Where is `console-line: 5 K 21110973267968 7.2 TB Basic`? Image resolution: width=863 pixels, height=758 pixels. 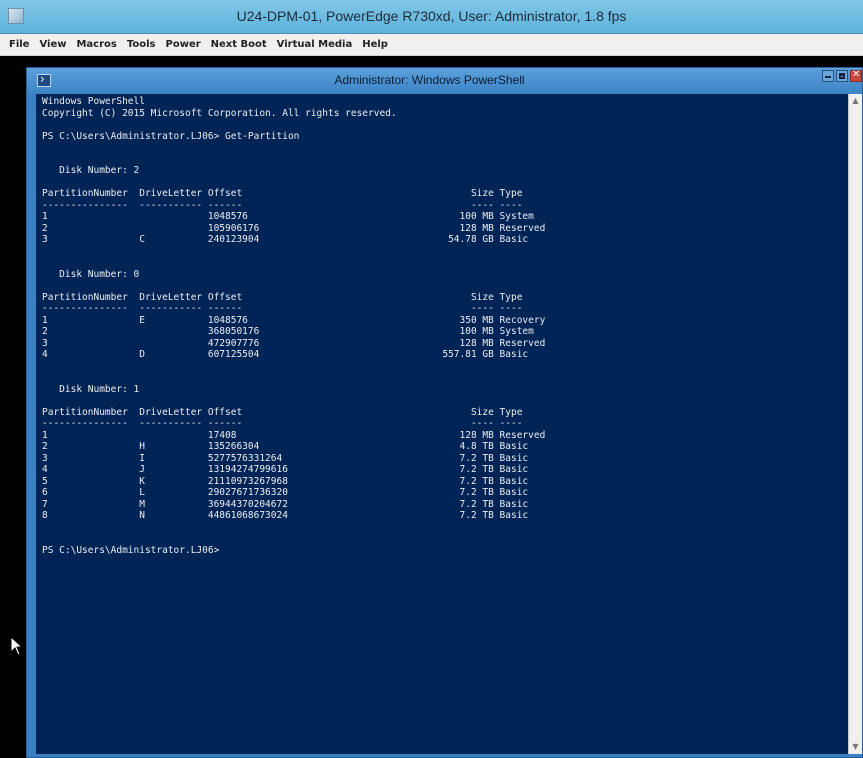 console-line: 5 K 21110973267968 7.2 TB Basic is located at coordinates (285, 481).